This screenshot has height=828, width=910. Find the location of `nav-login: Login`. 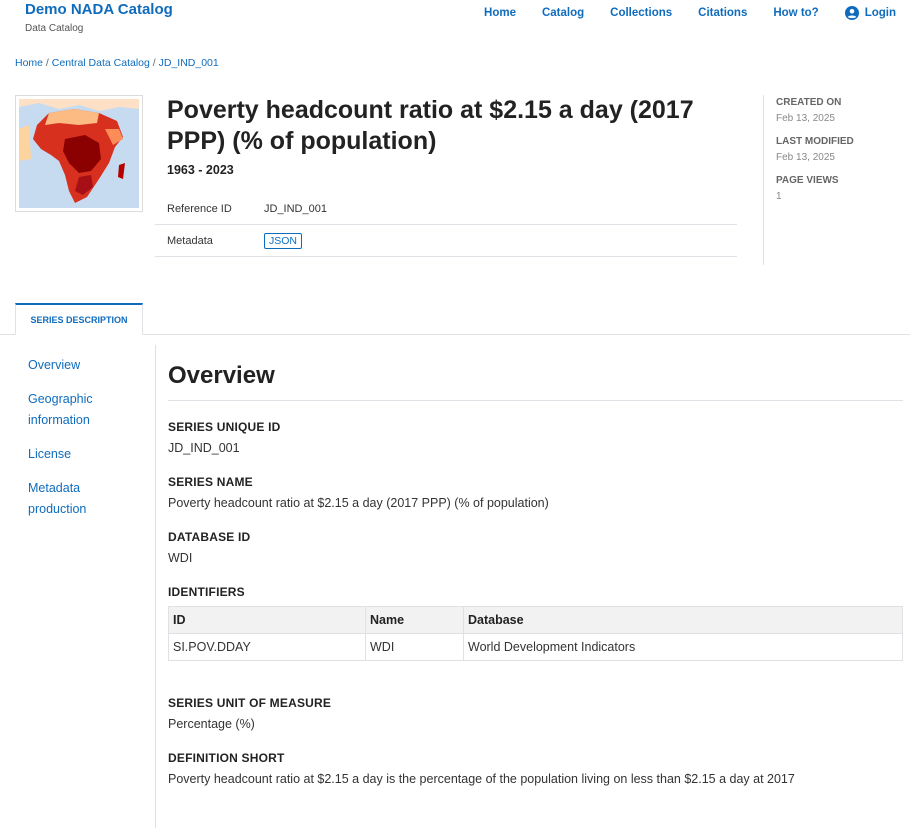

nav-login: Login is located at coordinates (870, 13).